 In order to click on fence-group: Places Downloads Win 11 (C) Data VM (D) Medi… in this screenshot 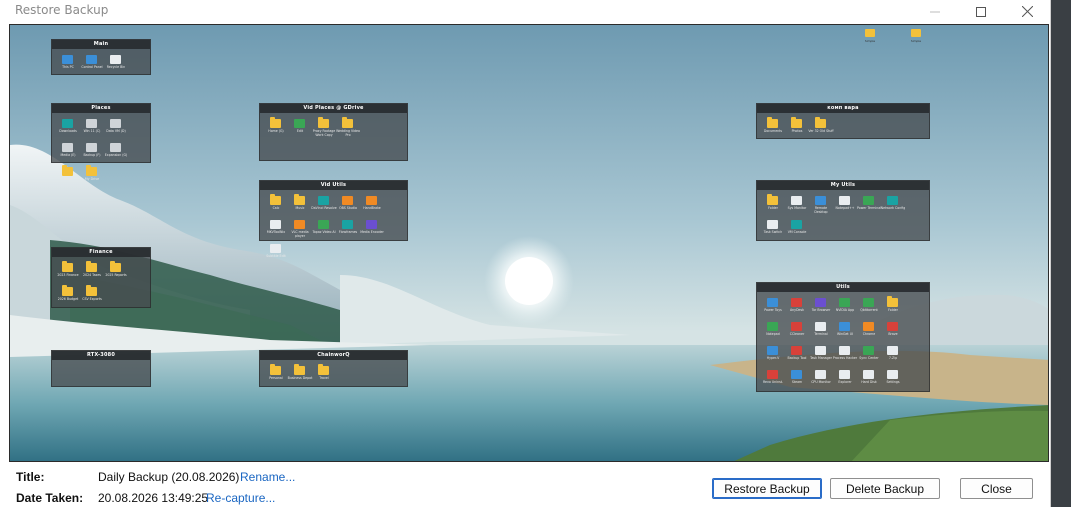, I will do `click(101, 142)`.